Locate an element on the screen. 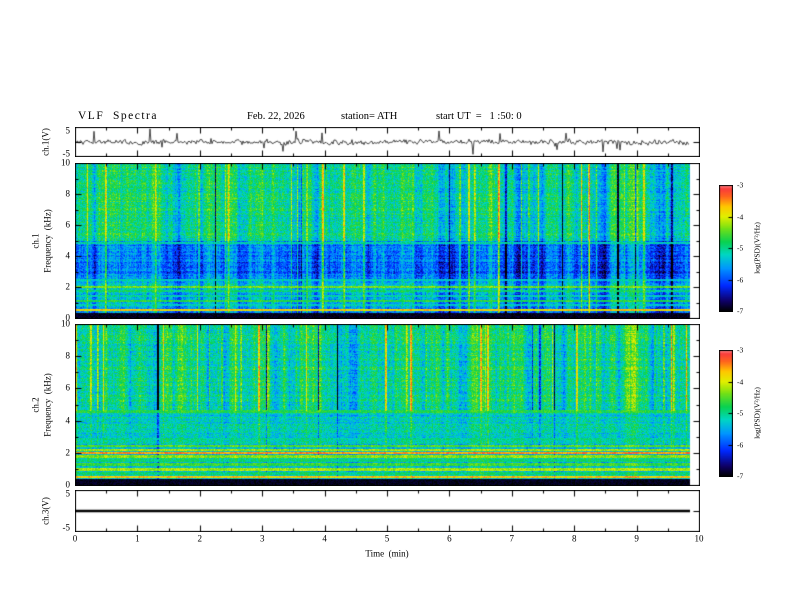 The width and height of the screenshot is (792, 612). ch3-waveform-canvas is located at coordinates (387, 511).